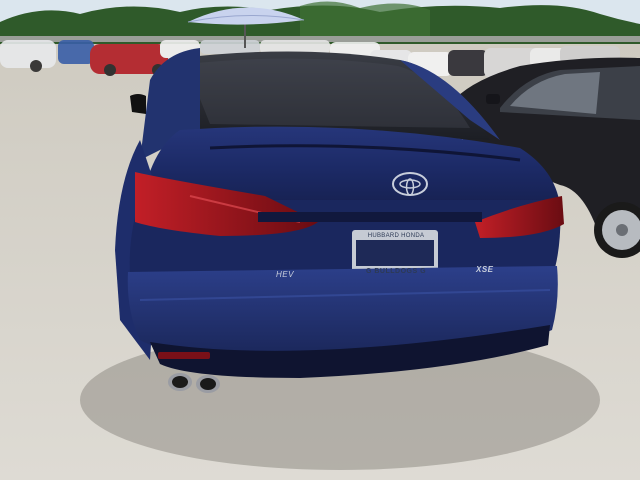 This screenshot has width=640, height=480. What do you see at coordinates (395, 253) in the screenshot?
I see `license-plate` at bounding box center [395, 253].